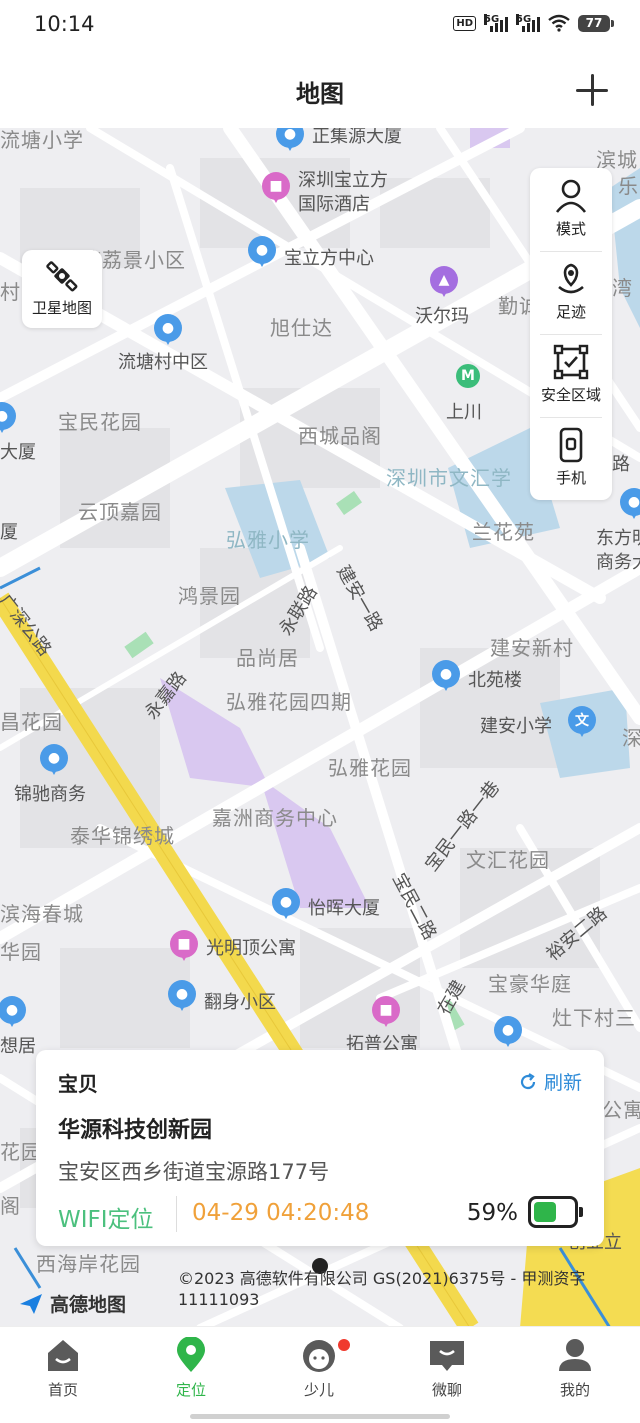 The width and height of the screenshot is (640, 1423). Describe the element at coordinates (64, 24) in the screenshot. I see `status-time: 10:14` at that location.